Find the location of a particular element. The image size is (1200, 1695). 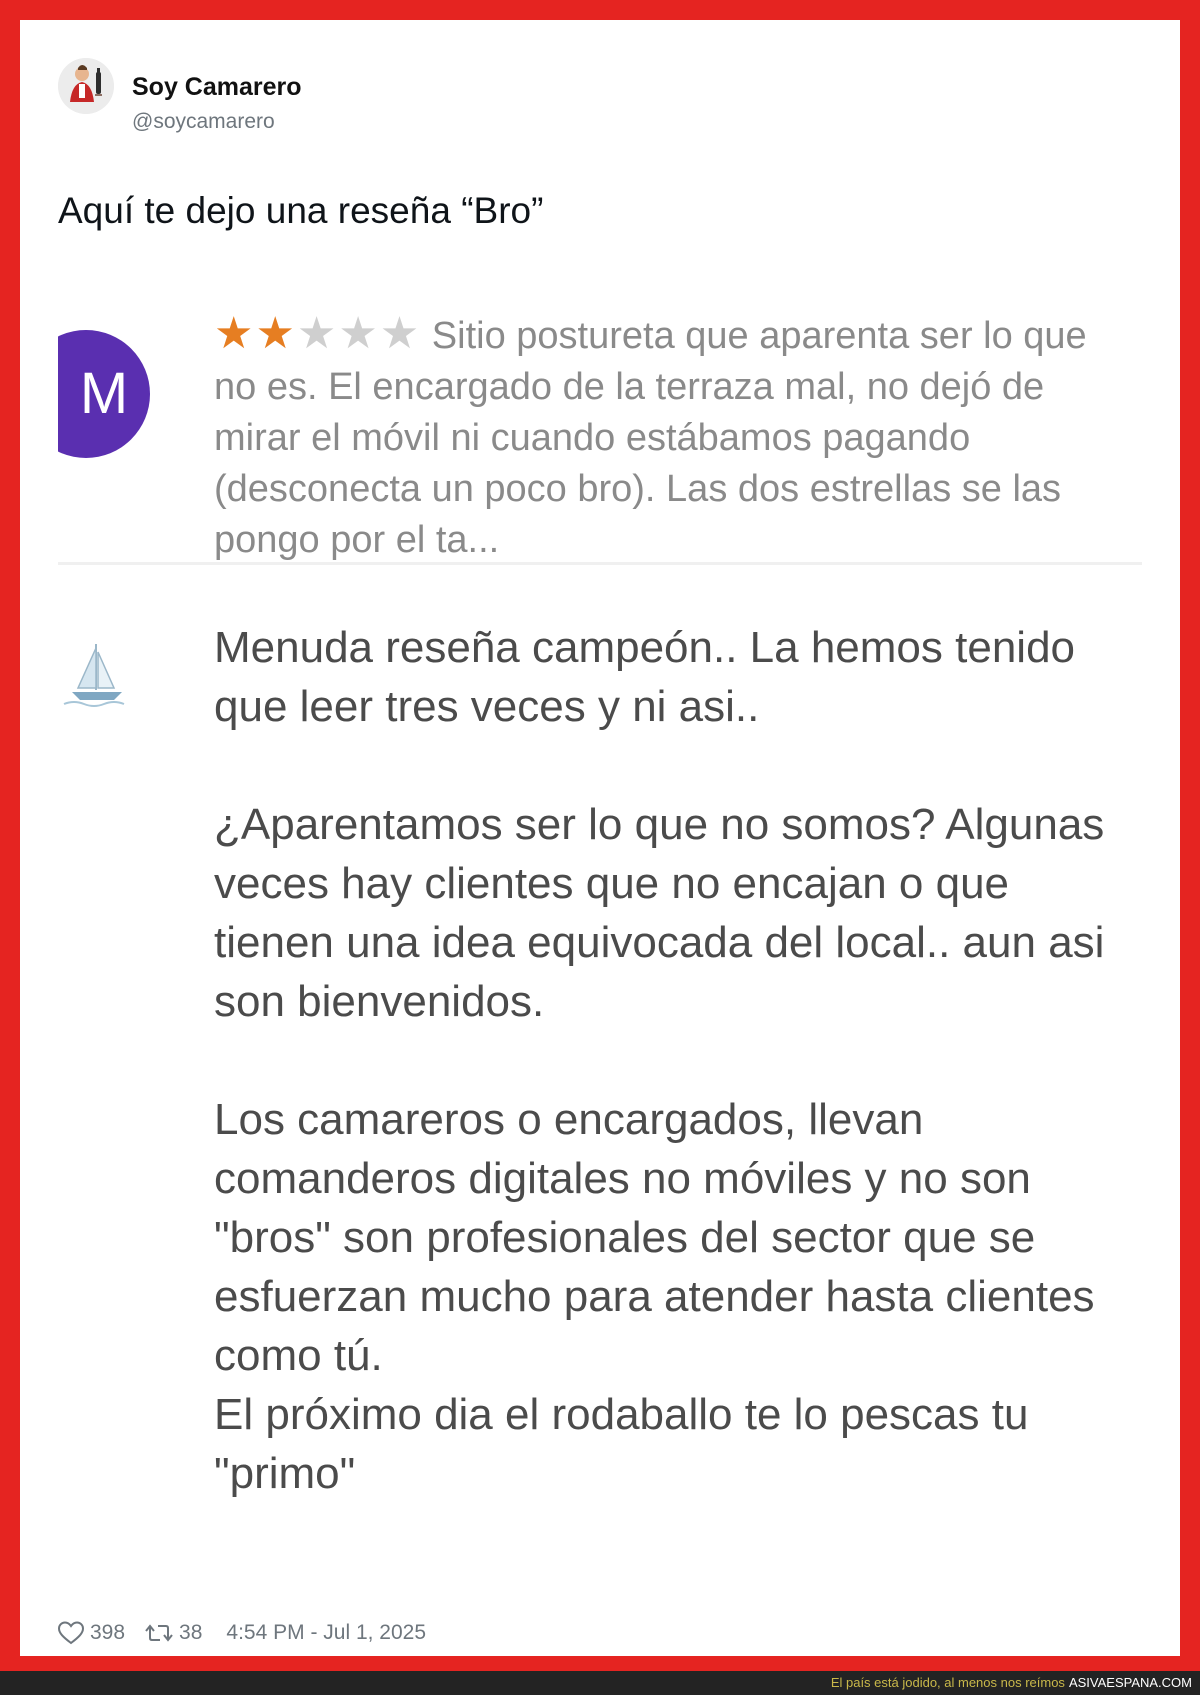

like-button: 398 is located at coordinates (91, 1633).